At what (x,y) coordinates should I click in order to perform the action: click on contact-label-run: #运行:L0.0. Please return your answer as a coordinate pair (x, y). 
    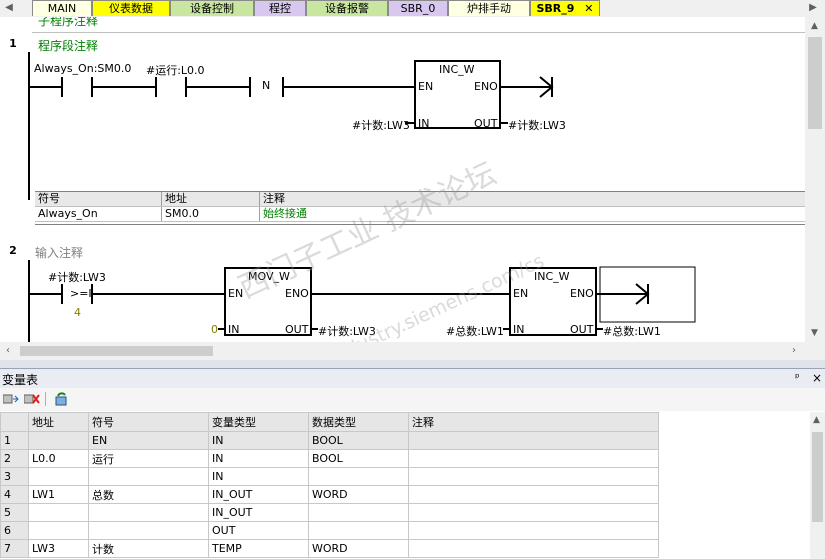
    Looking at the image, I should click on (175, 70).